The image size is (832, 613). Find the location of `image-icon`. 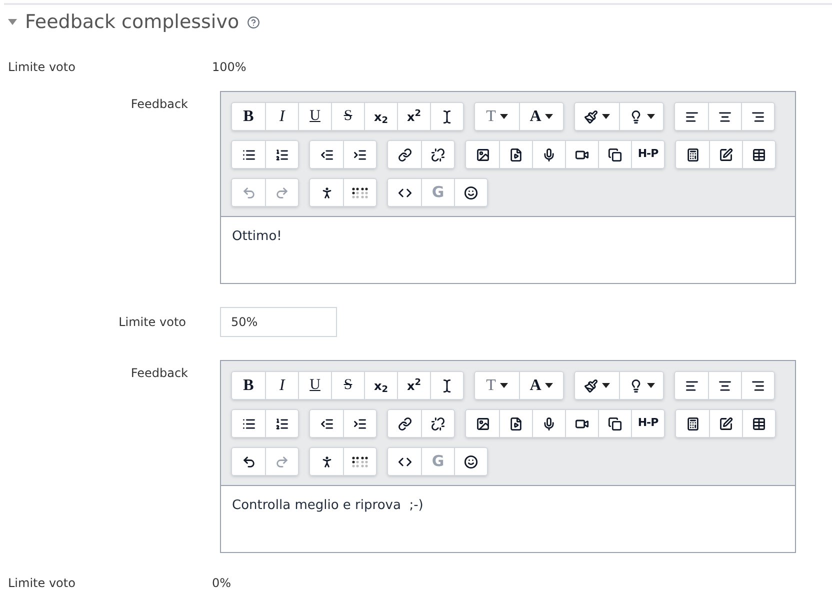

image-icon is located at coordinates (483, 155).